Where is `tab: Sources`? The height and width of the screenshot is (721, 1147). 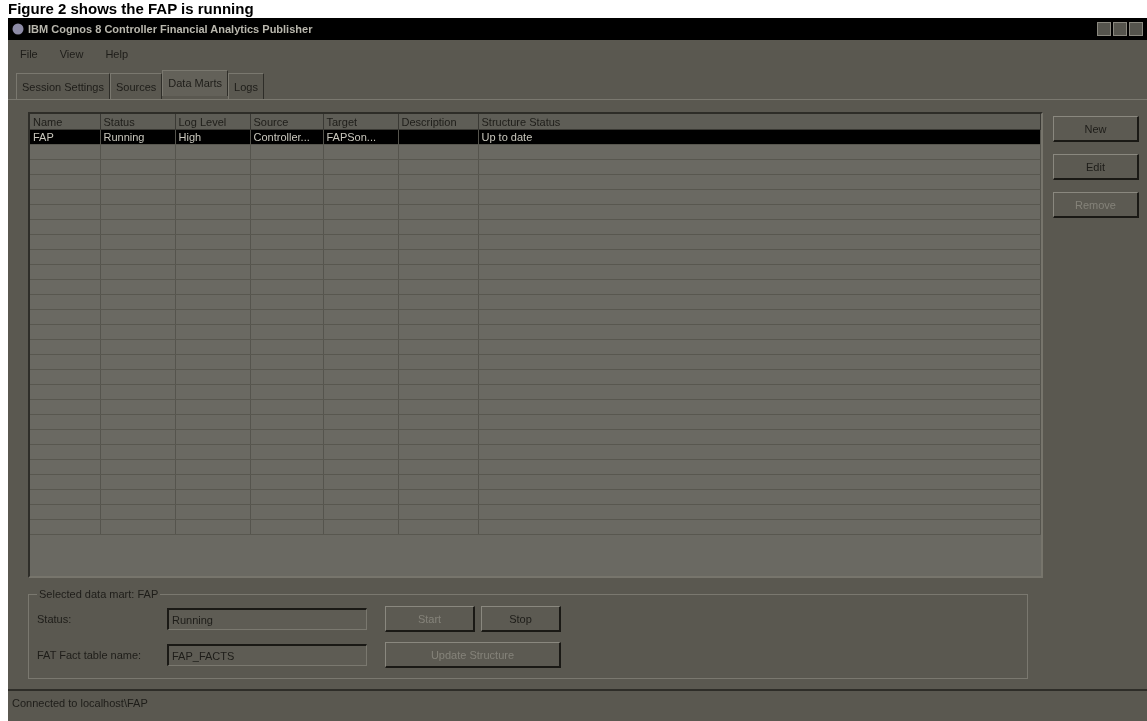
tab: Sources is located at coordinates (136, 86).